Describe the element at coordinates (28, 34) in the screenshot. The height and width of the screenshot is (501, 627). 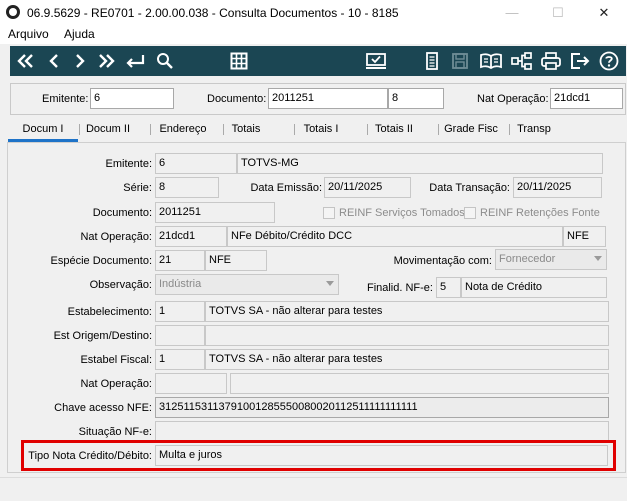
I see `menu-arquivo: Arquivo` at that location.